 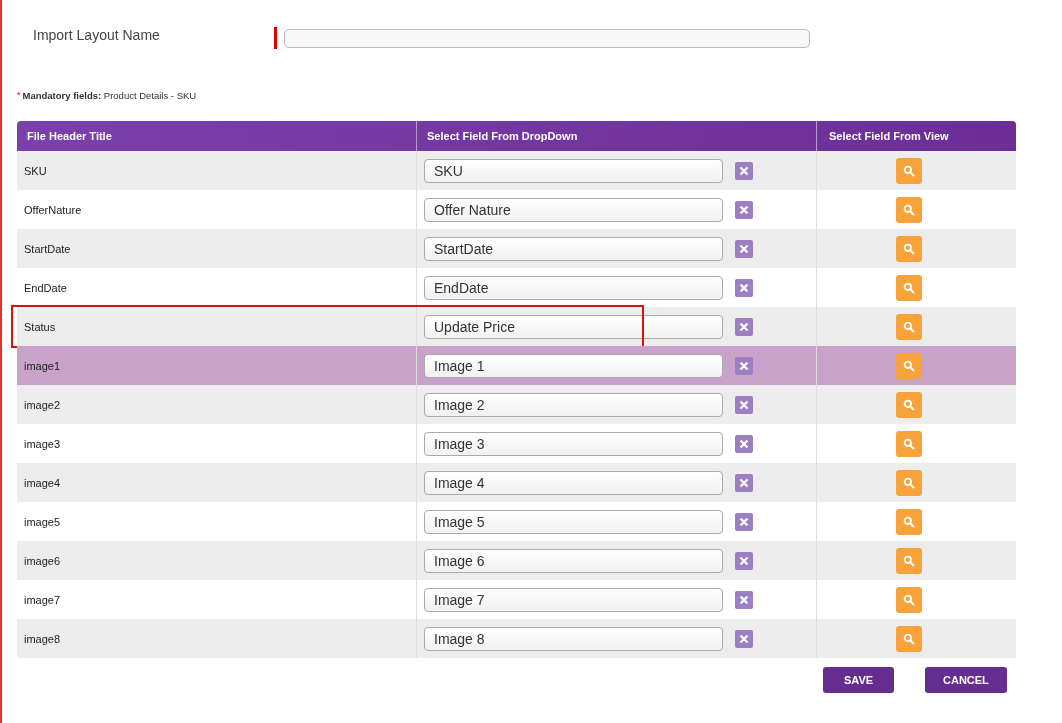 What do you see at coordinates (42, 560) in the screenshot?
I see `header-title: image6` at bounding box center [42, 560].